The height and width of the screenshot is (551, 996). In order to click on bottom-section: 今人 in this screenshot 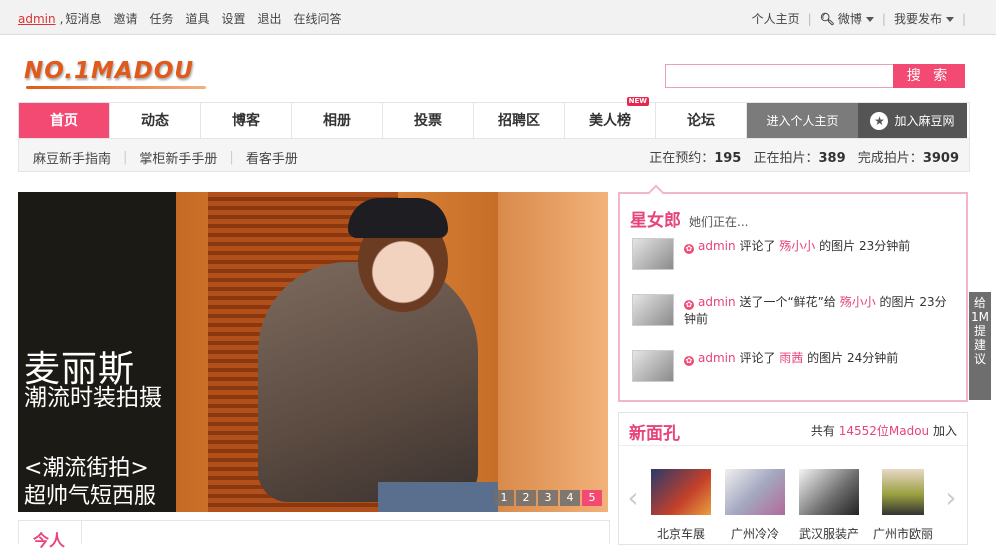, I will do `click(314, 535)`.